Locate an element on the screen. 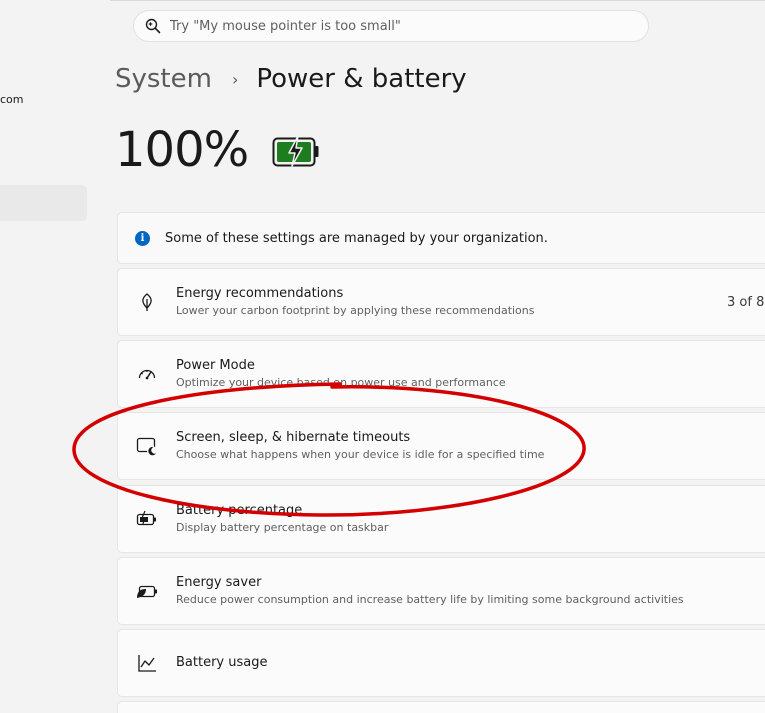 Image resolution: width=765 pixels, height=713 pixels. battery-percent-icon is located at coordinates (147, 519).